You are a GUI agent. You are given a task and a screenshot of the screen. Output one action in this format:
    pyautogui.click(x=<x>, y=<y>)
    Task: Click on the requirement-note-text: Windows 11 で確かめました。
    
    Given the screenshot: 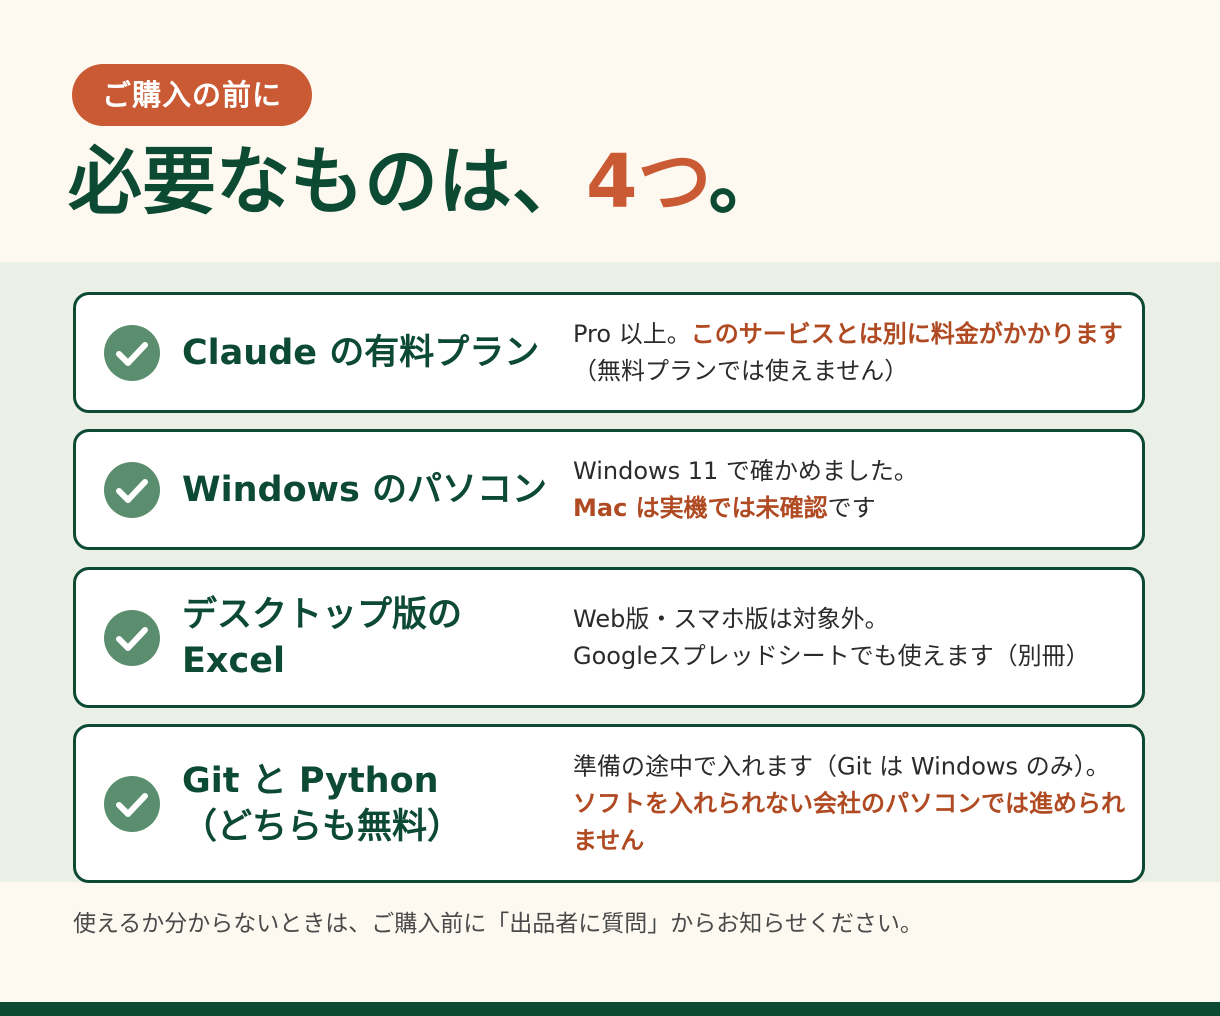 What is the action you would take?
    pyautogui.click(x=745, y=470)
    